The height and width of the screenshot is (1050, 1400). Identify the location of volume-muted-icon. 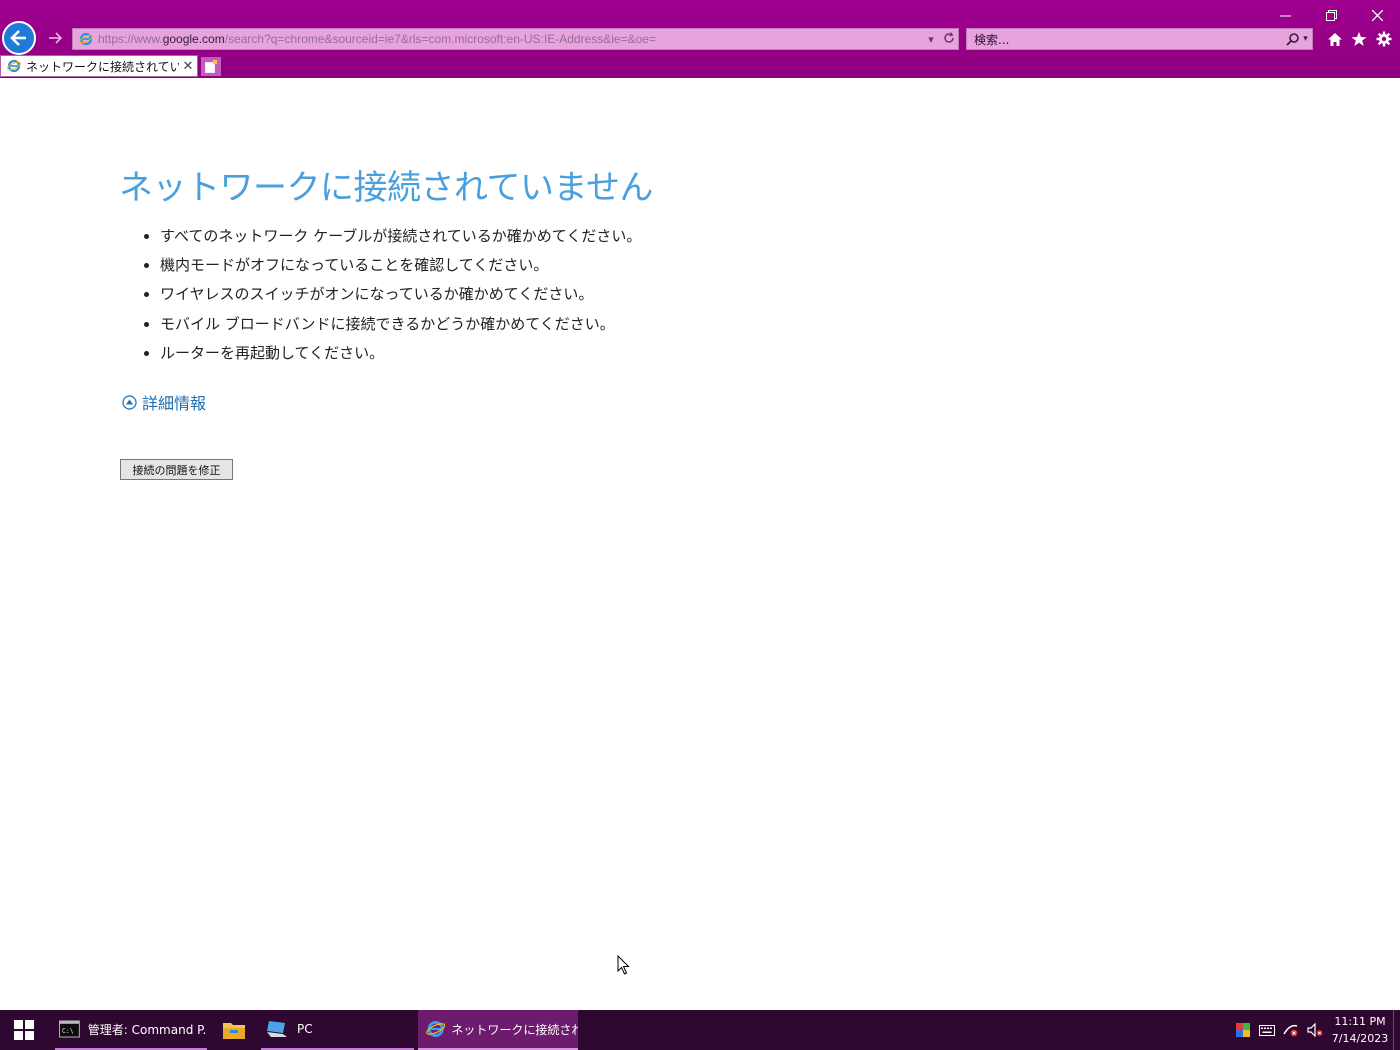
(1315, 1030).